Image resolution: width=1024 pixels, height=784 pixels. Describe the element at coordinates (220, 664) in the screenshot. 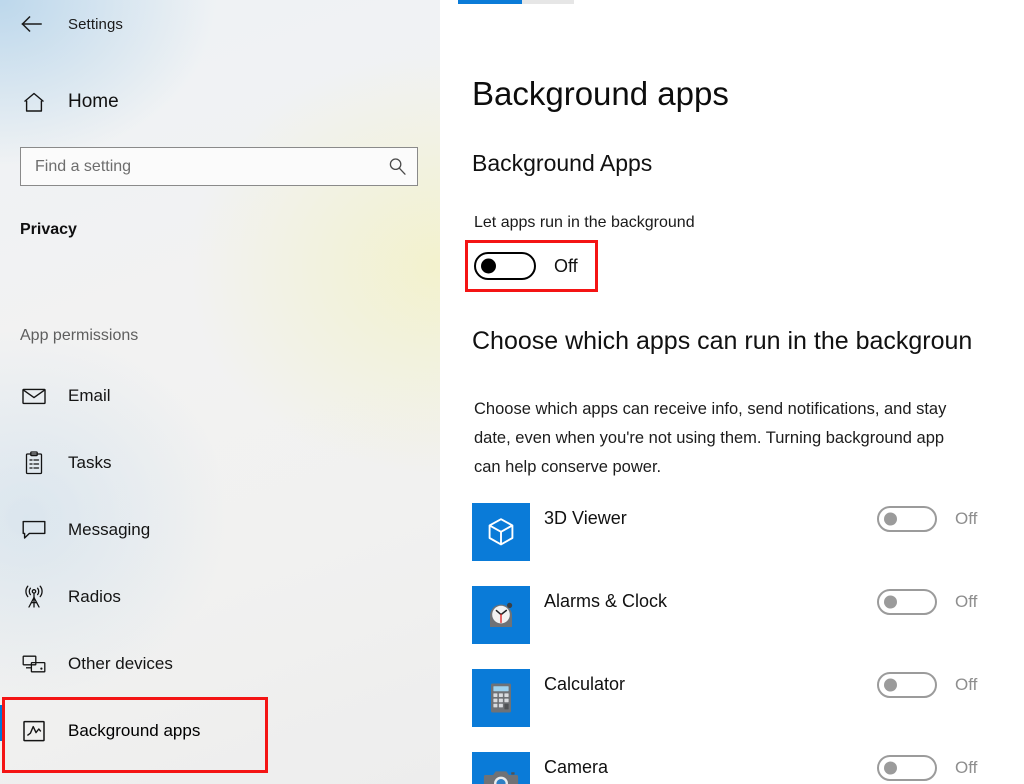

I see `sidebar-item-other-devices: Other devices` at that location.